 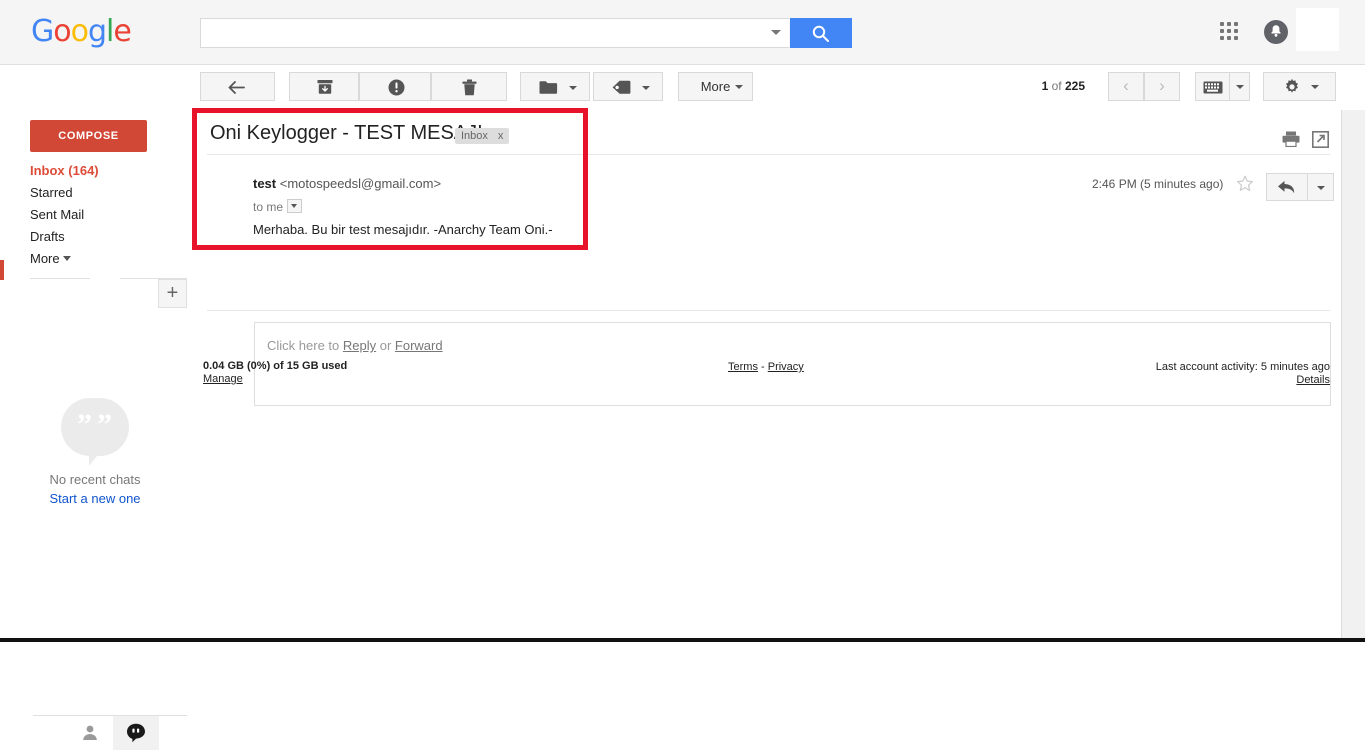 I want to click on search-icon, so click(x=820, y=33).